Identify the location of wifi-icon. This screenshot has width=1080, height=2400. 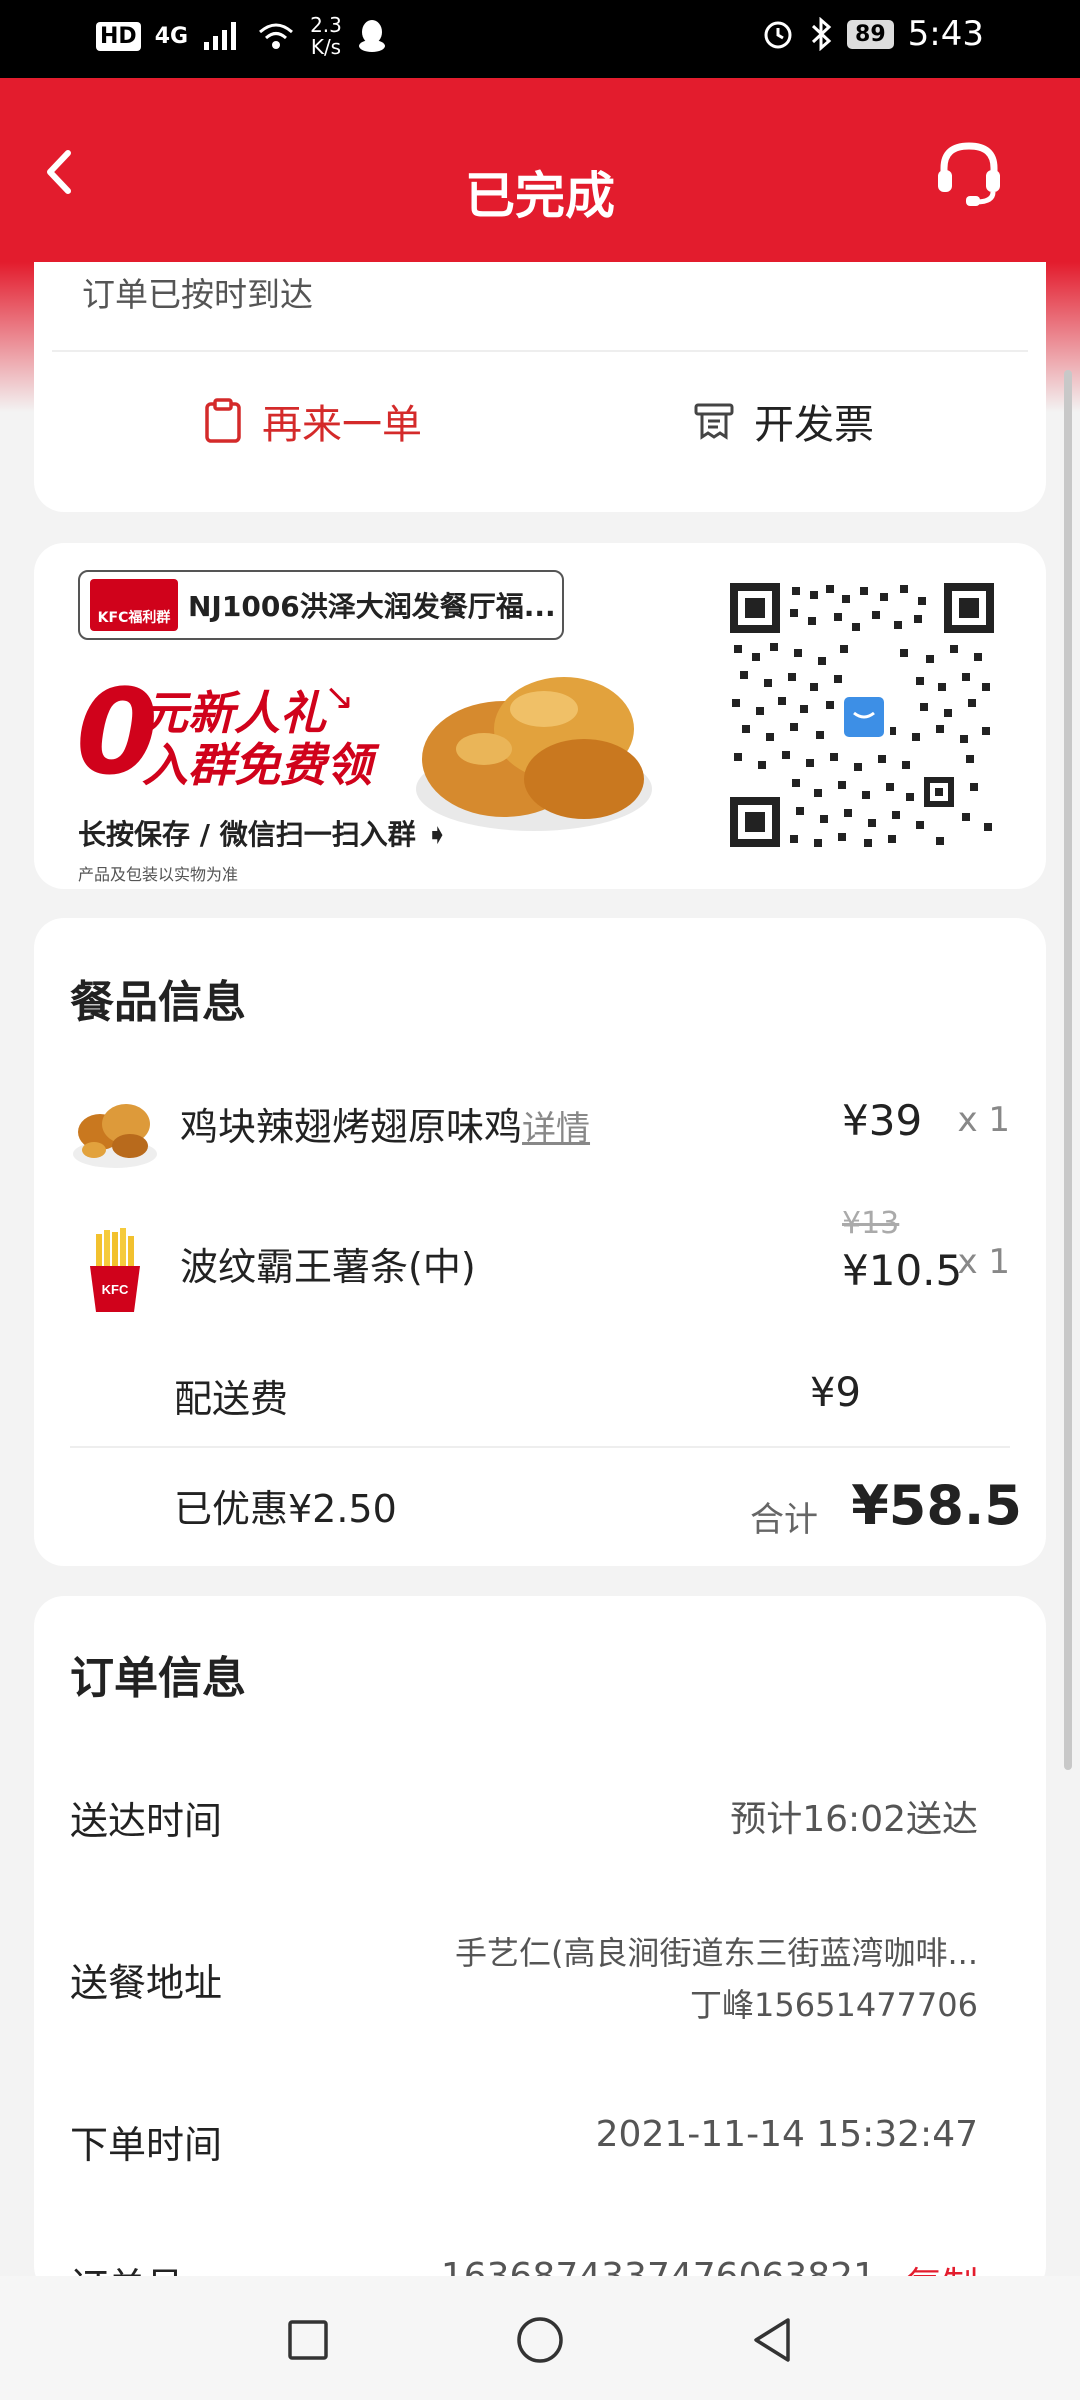
(276, 36).